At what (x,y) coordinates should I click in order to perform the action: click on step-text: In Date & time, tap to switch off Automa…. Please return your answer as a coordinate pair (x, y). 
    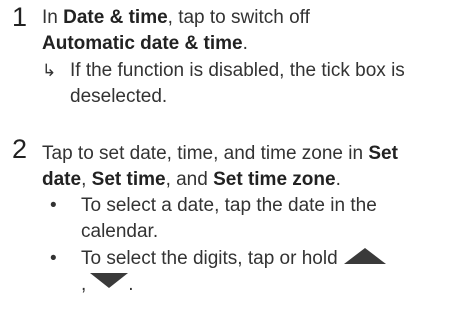
    Looking at the image, I should click on (242, 31).